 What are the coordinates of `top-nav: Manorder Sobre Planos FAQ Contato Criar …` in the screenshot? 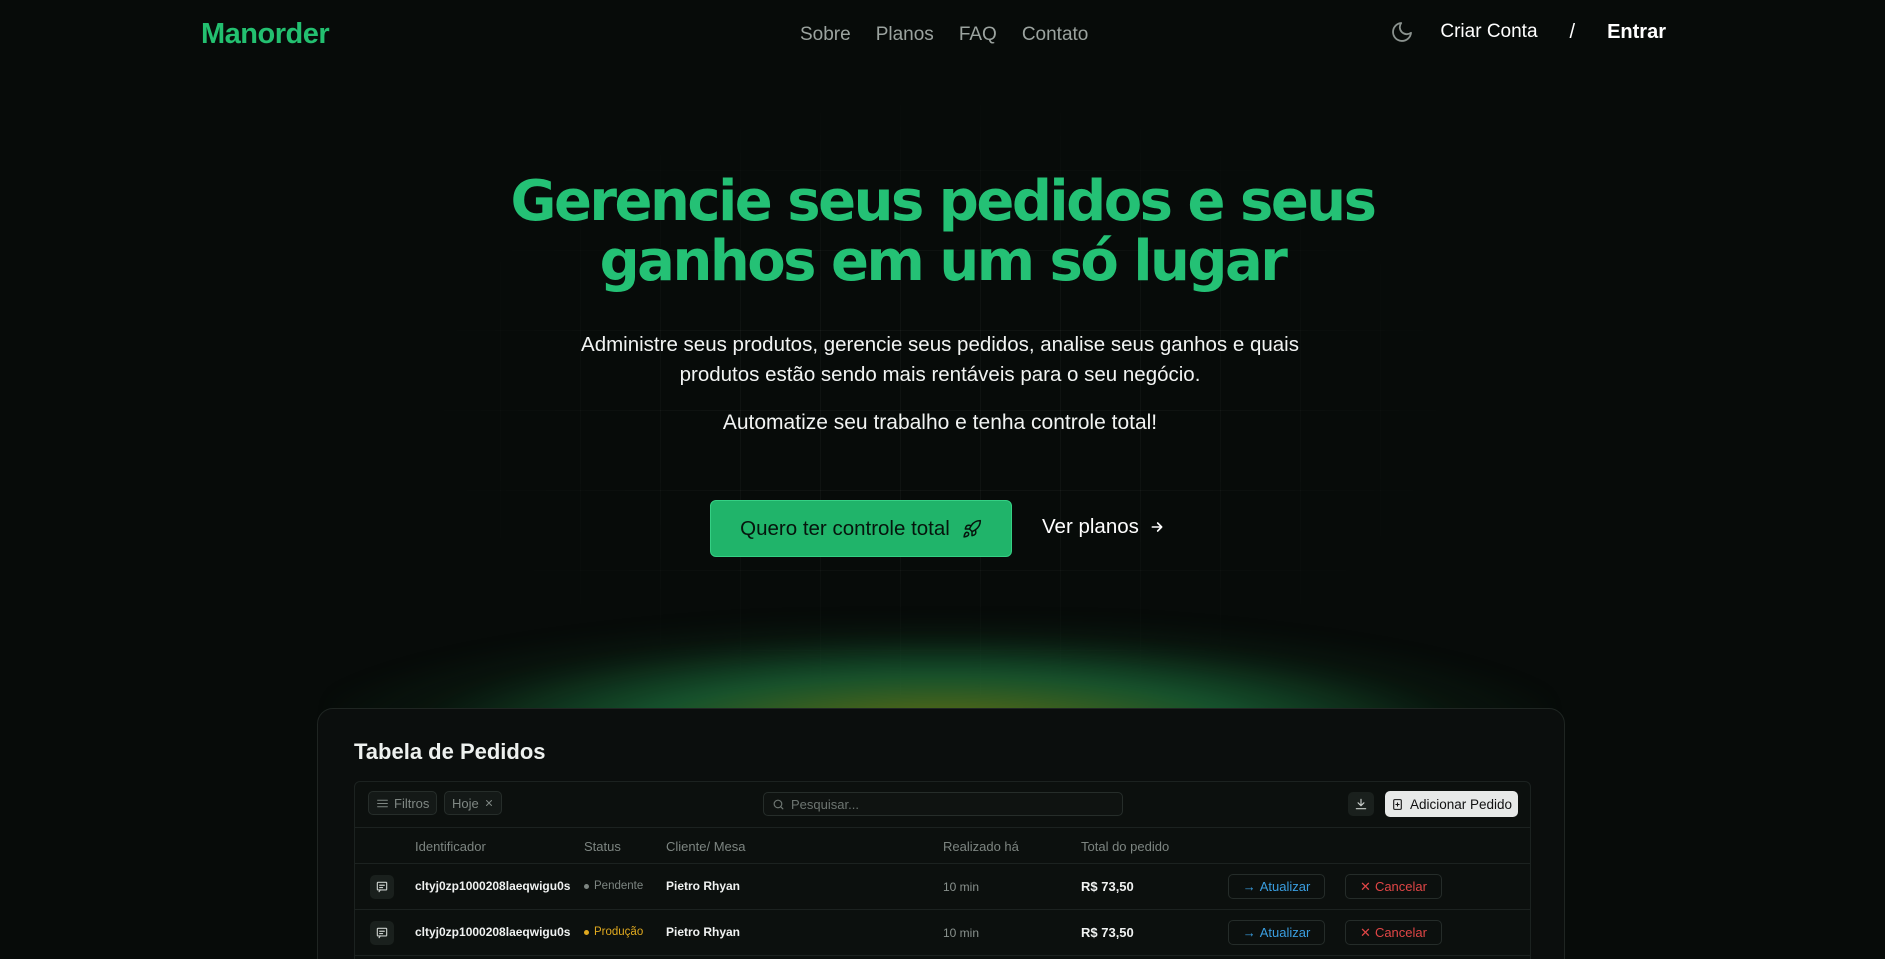 It's located at (942, 35).